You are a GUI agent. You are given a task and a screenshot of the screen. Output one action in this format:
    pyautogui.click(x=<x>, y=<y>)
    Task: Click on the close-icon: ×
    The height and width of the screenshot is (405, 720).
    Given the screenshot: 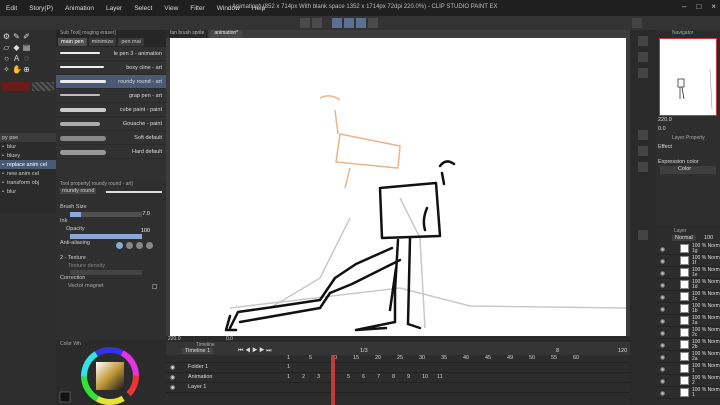 What is the action you would take?
    pyautogui.click(x=713, y=6)
    